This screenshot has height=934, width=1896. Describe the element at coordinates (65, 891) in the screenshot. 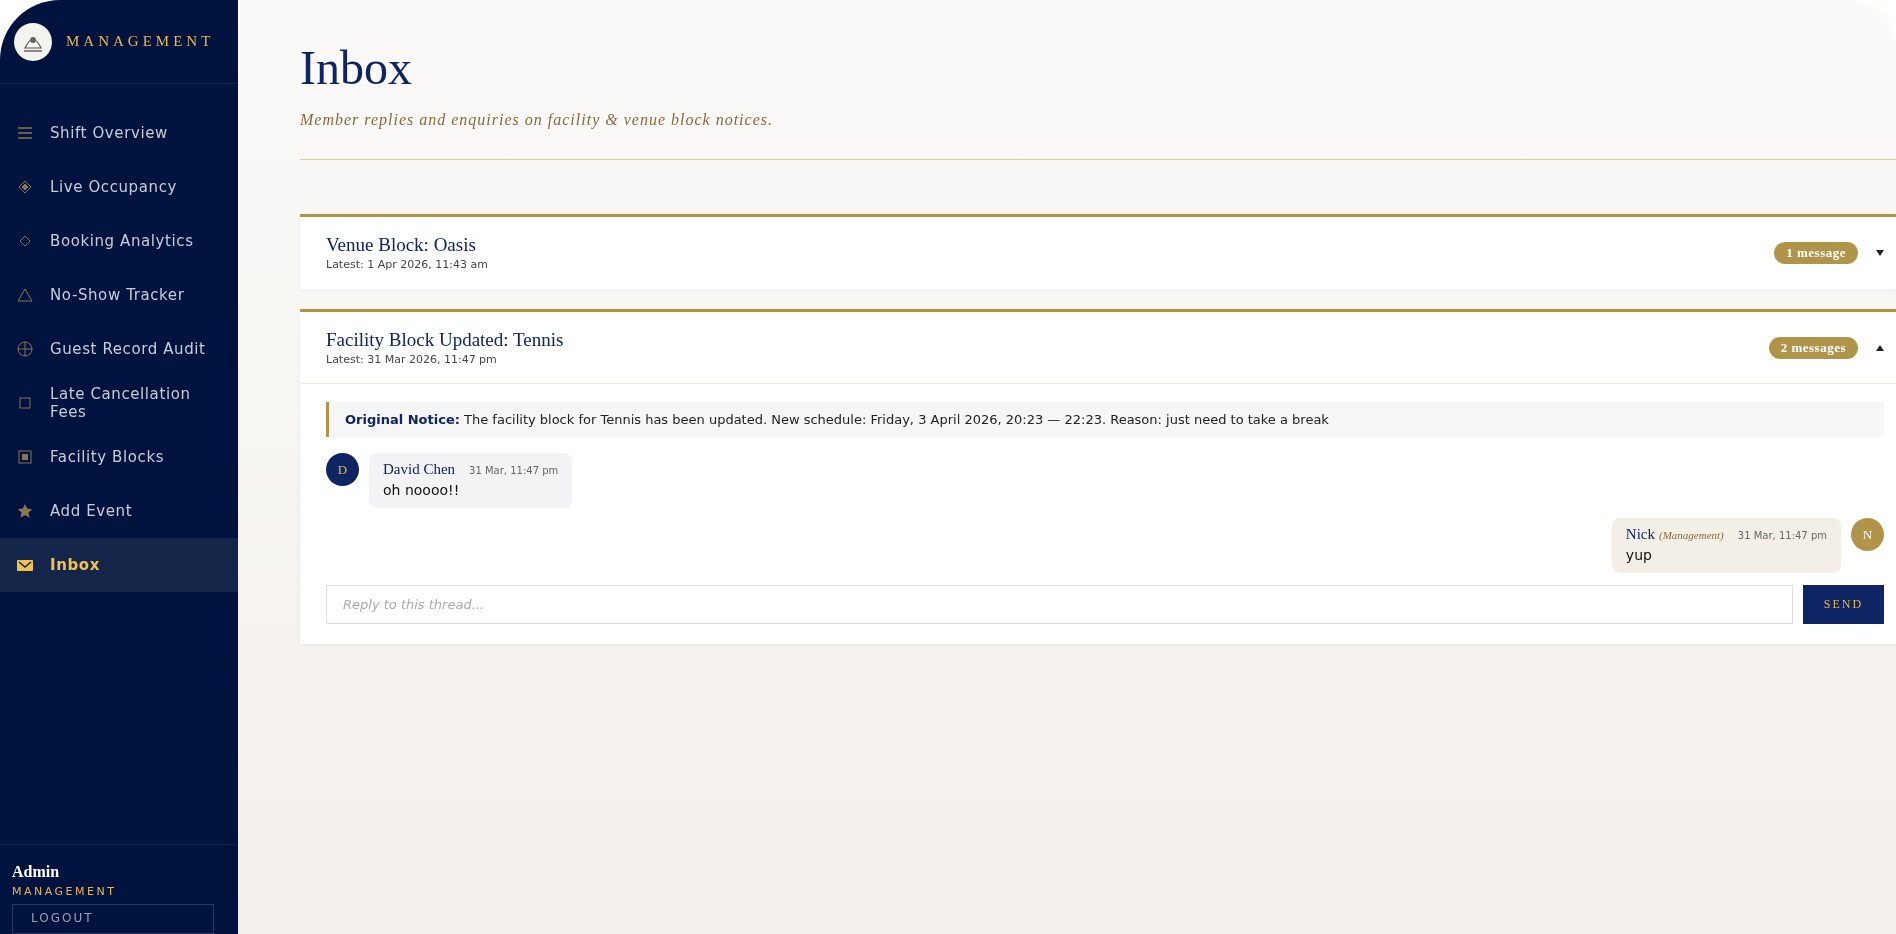

I see `user-role: MANAGEMENT` at that location.